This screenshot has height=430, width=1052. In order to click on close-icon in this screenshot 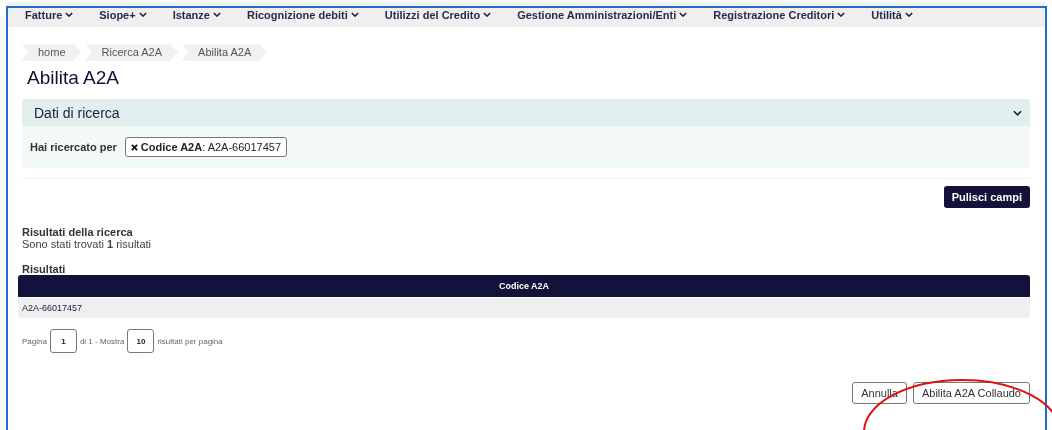, I will do `click(134, 147)`.